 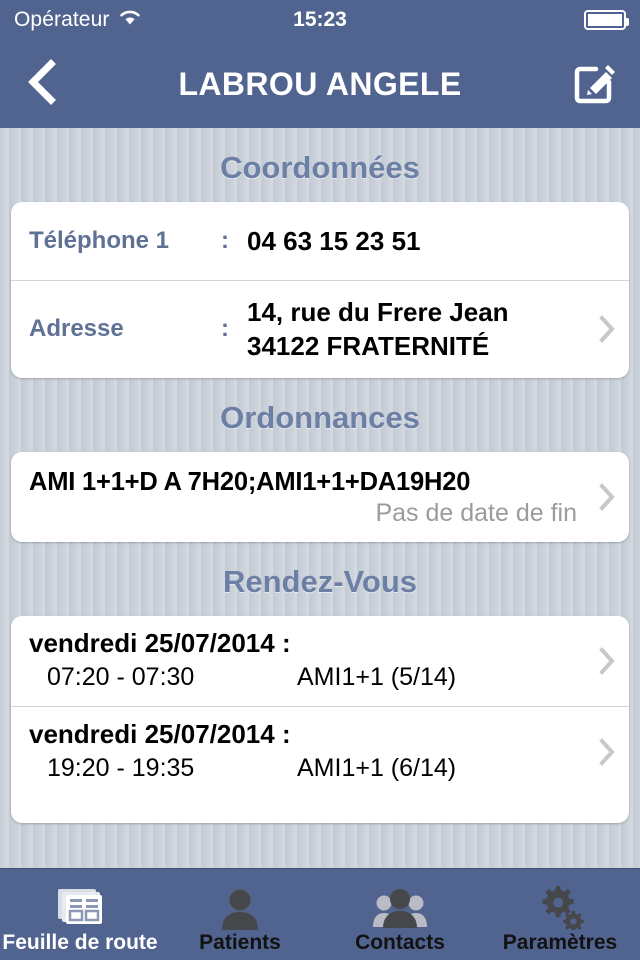 I want to click on appointment-code: AMI1+1 (5/14), so click(x=377, y=676).